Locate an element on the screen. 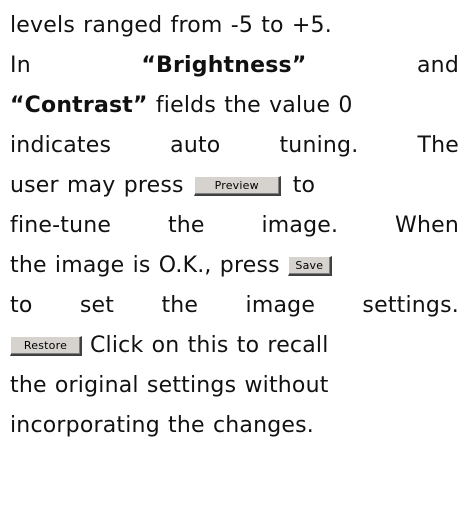 Image resolution: width=469 pixels, height=517 pixels. text-line-11: incorporating the changes. is located at coordinates (234, 426).